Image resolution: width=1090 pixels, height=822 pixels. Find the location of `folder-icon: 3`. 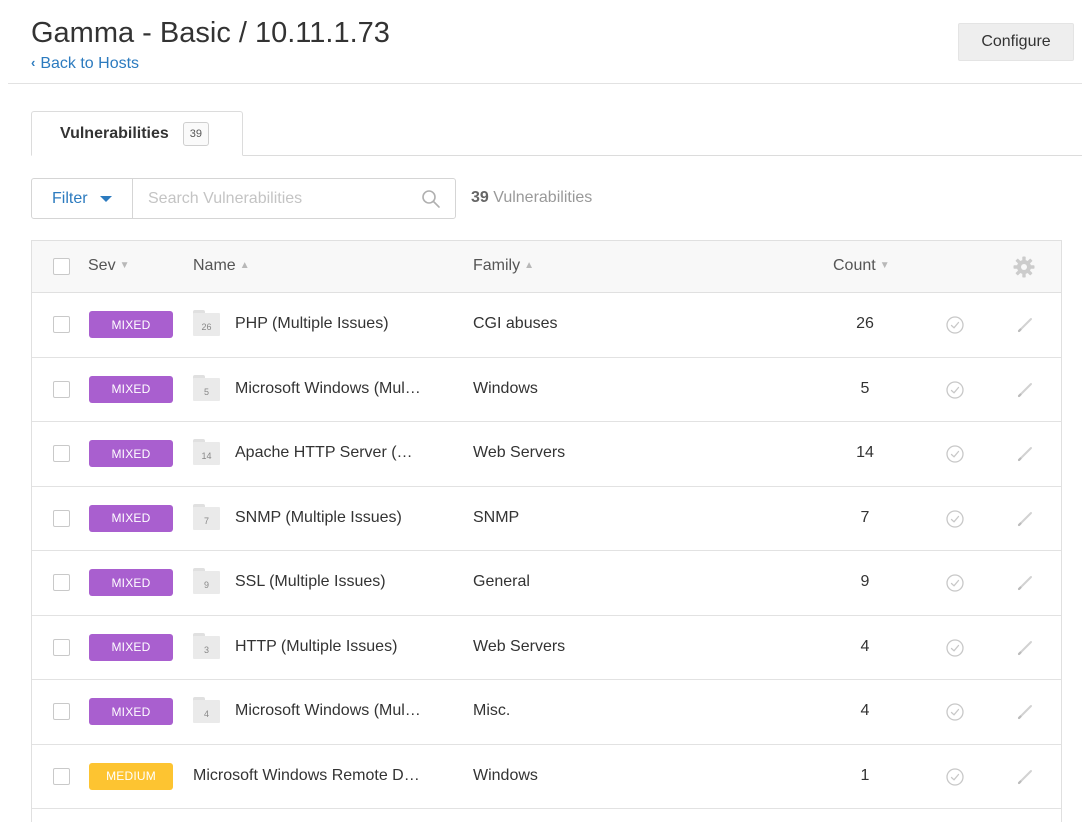

folder-icon: 3 is located at coordinates (206, 646).